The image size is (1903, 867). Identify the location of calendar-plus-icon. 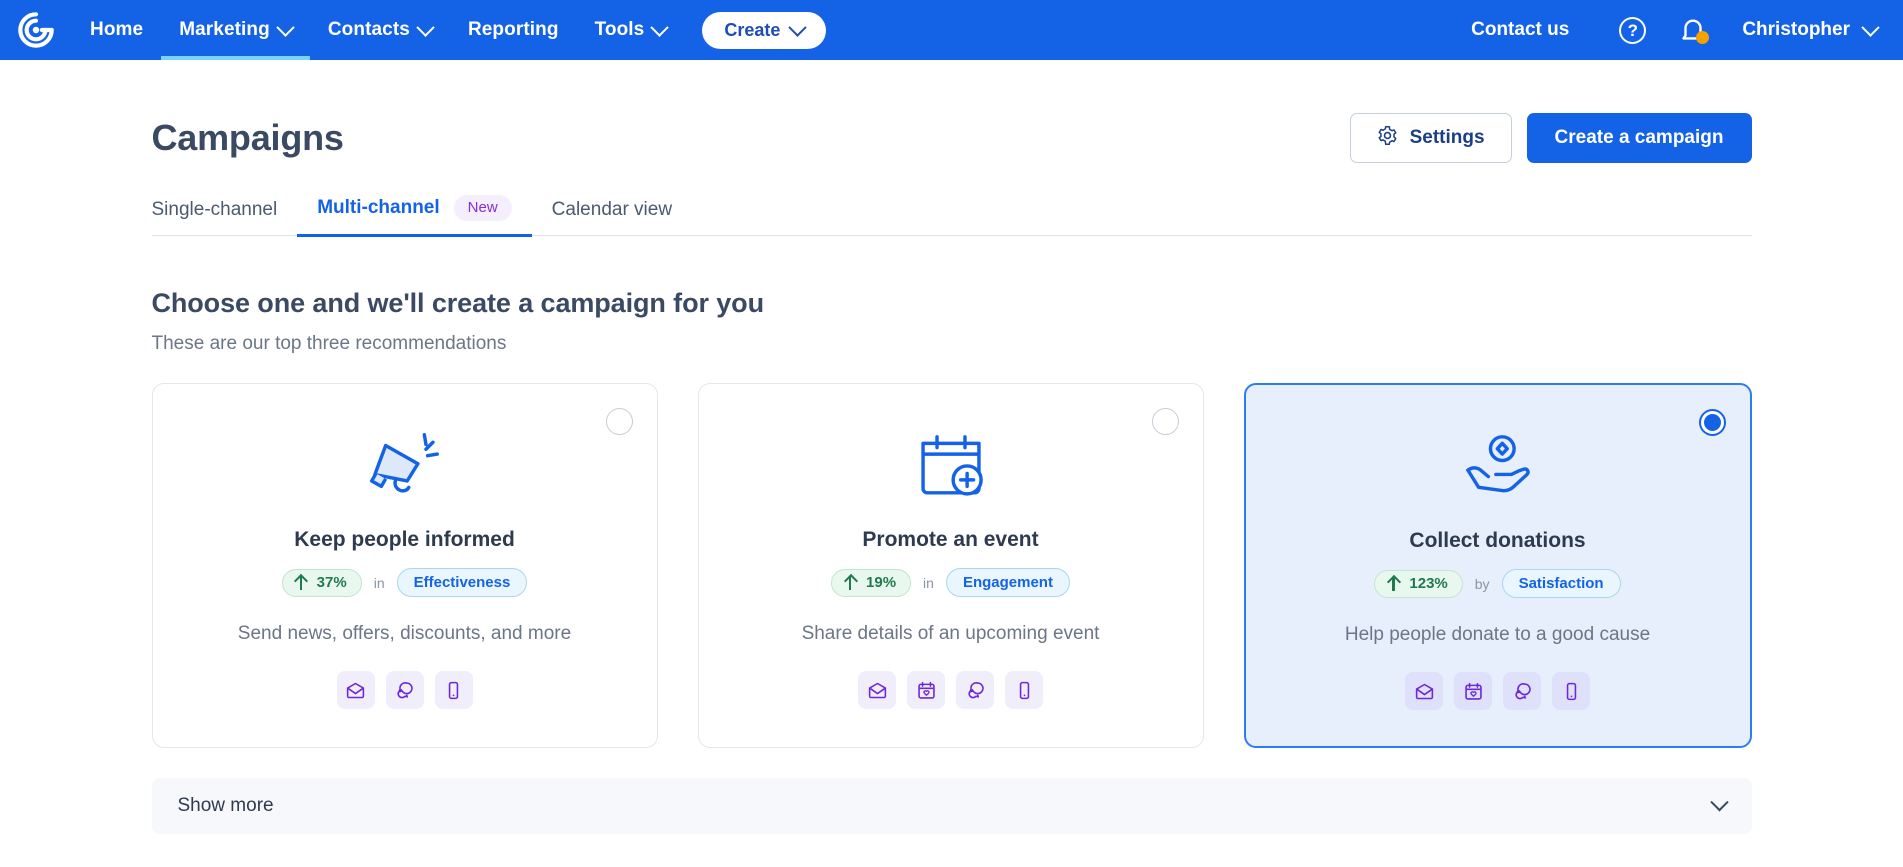
(951, 467).